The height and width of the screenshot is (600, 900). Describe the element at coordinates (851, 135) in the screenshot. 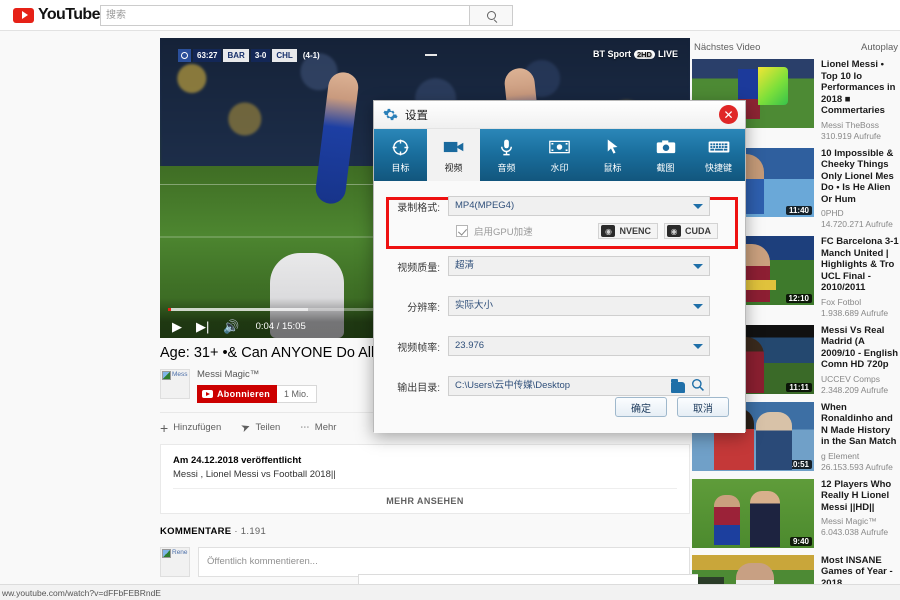

I see `video-views: 310.919 Aufrufe` at that location.